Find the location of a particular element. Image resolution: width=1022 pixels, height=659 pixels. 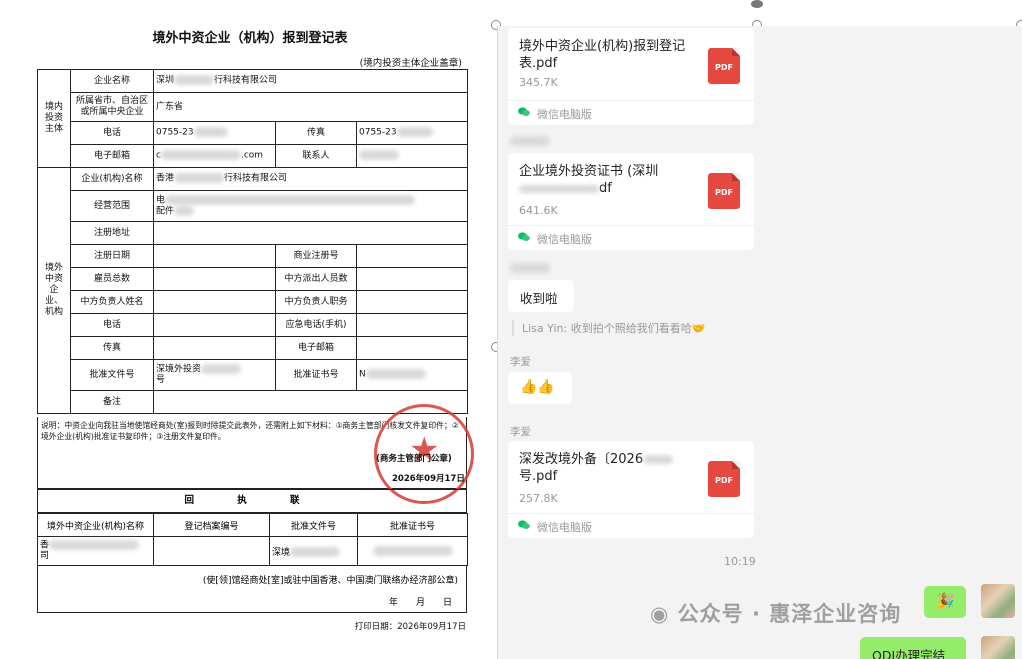

label-approval-doc-no: 批准文件号 is located at coordinates (112, 375).